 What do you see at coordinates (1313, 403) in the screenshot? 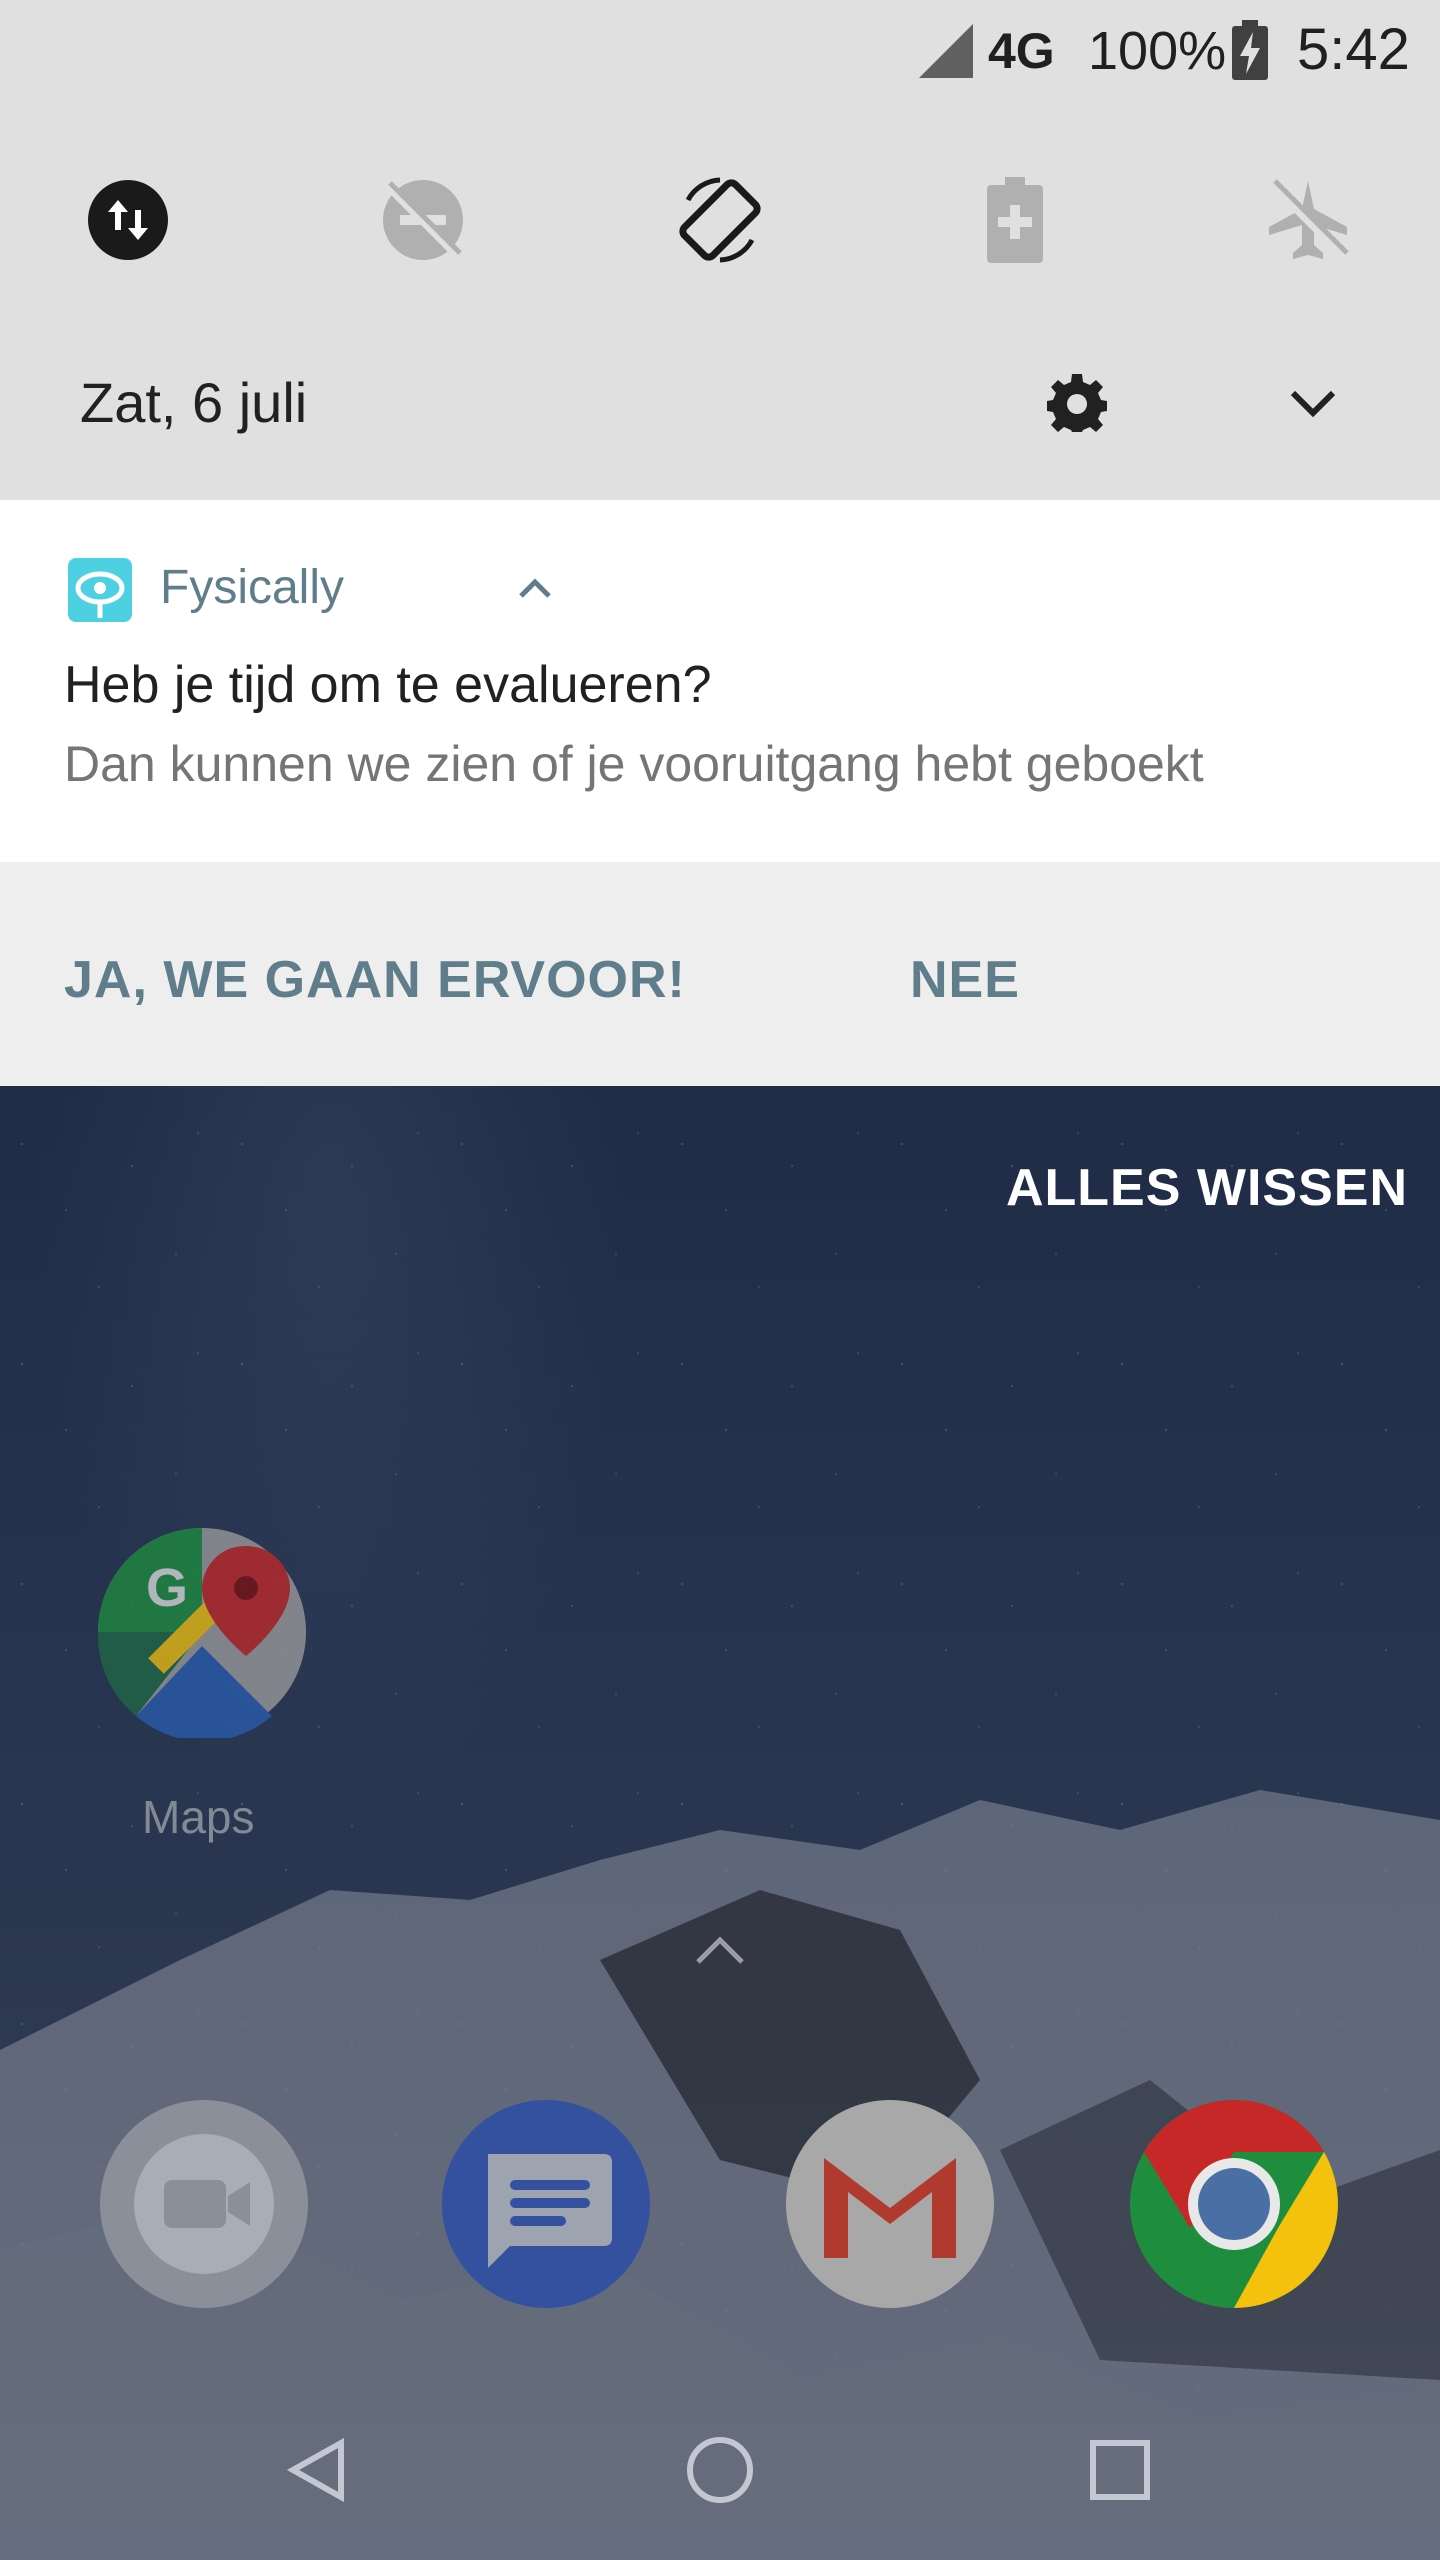
I see `chevron-down-icon` at bounding box center [1313, 403].